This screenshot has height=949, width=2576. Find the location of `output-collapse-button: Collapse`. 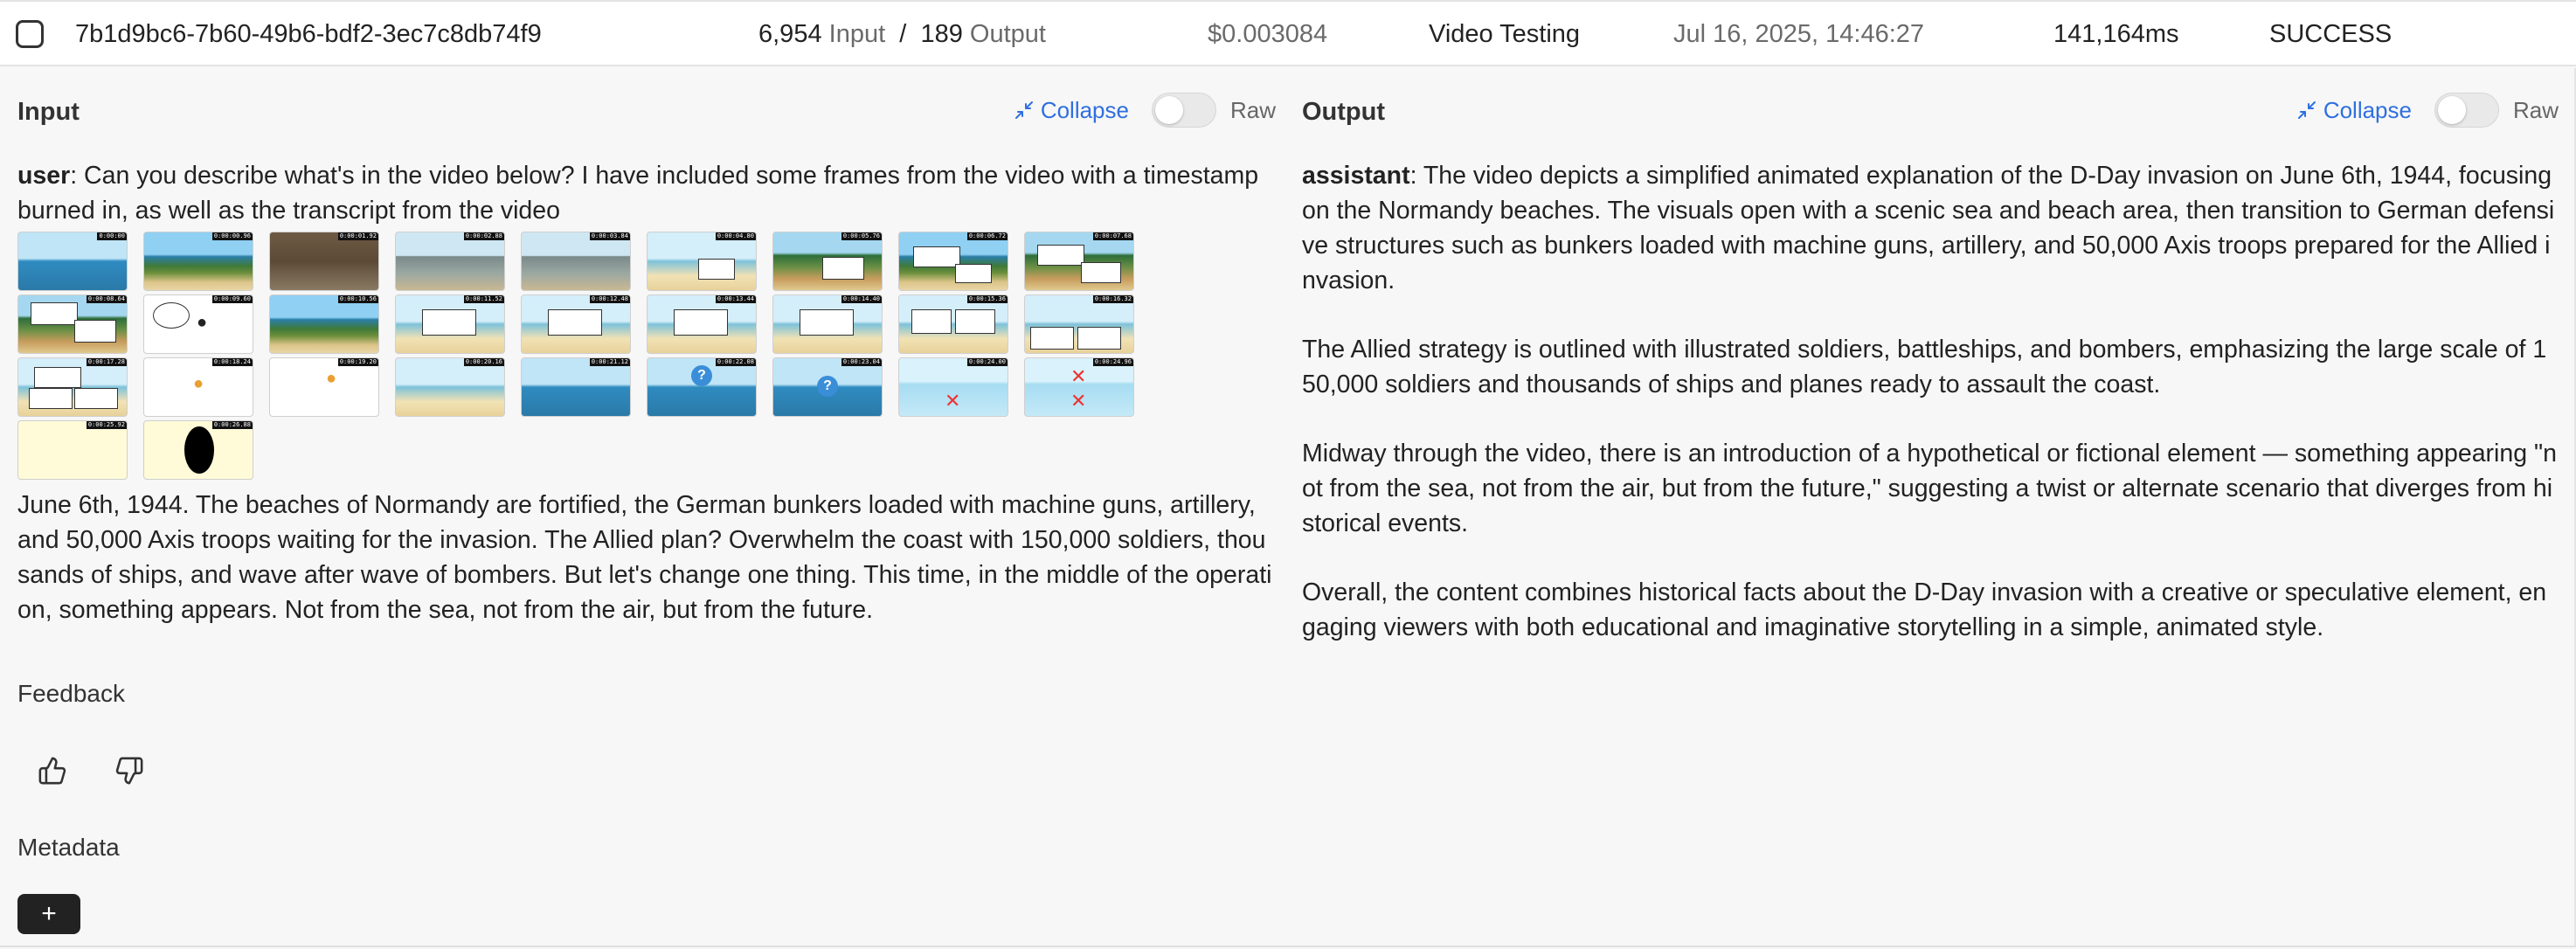

output-collapse-button: Collapse is located at coordinates (2354, 110).